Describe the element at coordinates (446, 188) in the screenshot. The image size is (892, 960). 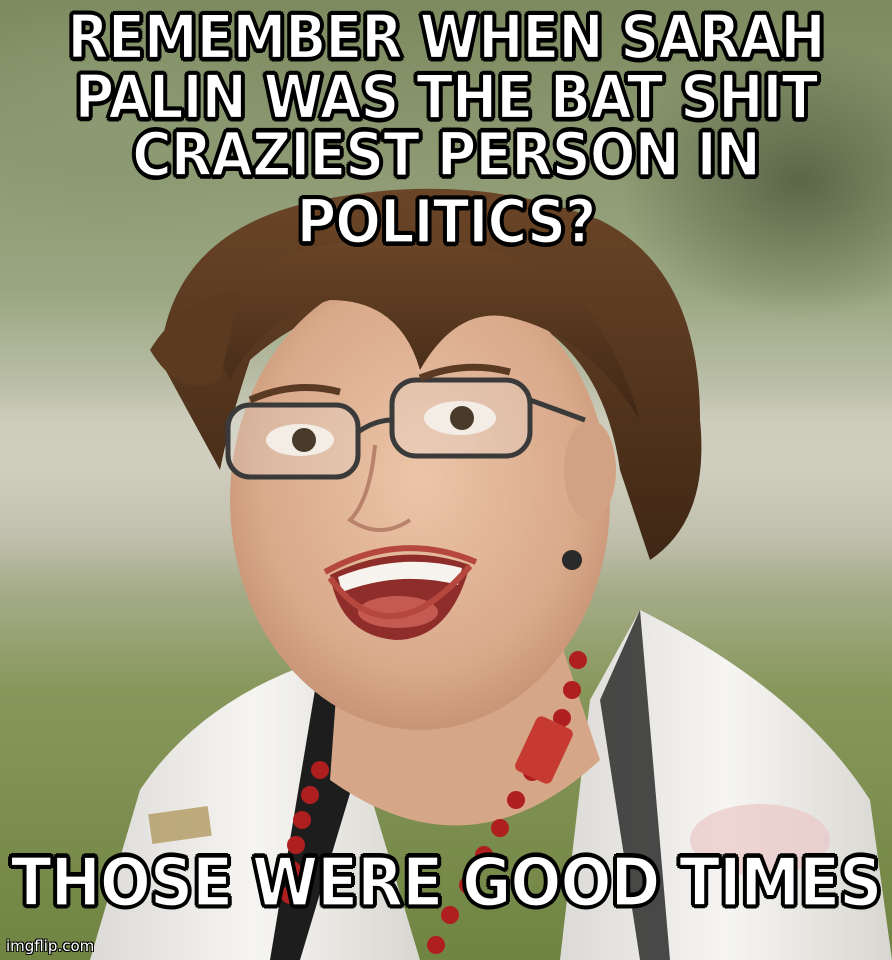
I see `top-caption-line: CRAZIEST PERSON IN POLITICS?` at that location.